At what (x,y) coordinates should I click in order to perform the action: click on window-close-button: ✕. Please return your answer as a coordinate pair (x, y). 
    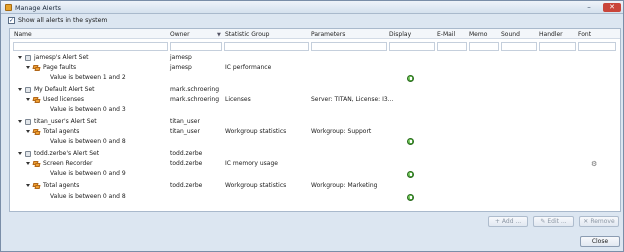
    Looking at the image, I should click on (612, 7).